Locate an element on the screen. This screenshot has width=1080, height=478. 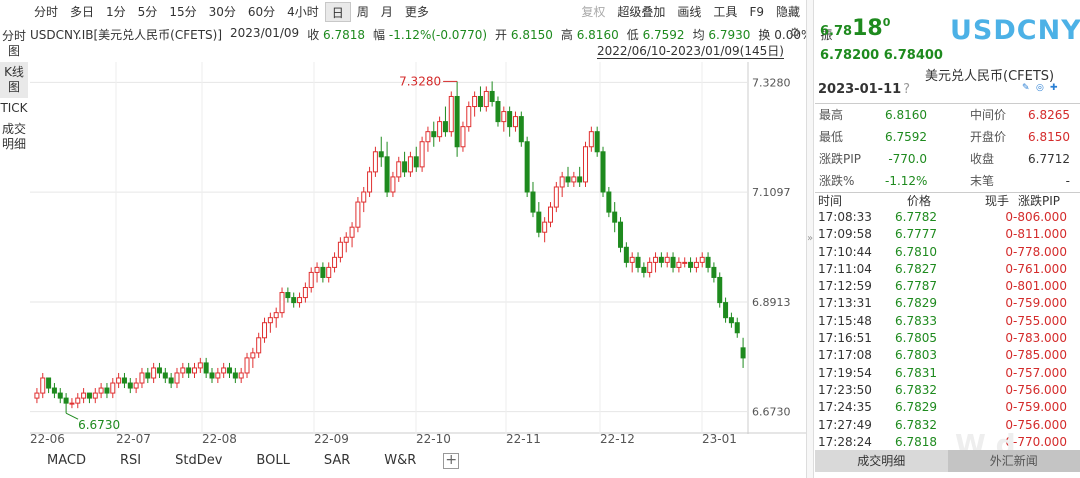
view-tab-3: 成交明细 is located at coordinates (14, 137).